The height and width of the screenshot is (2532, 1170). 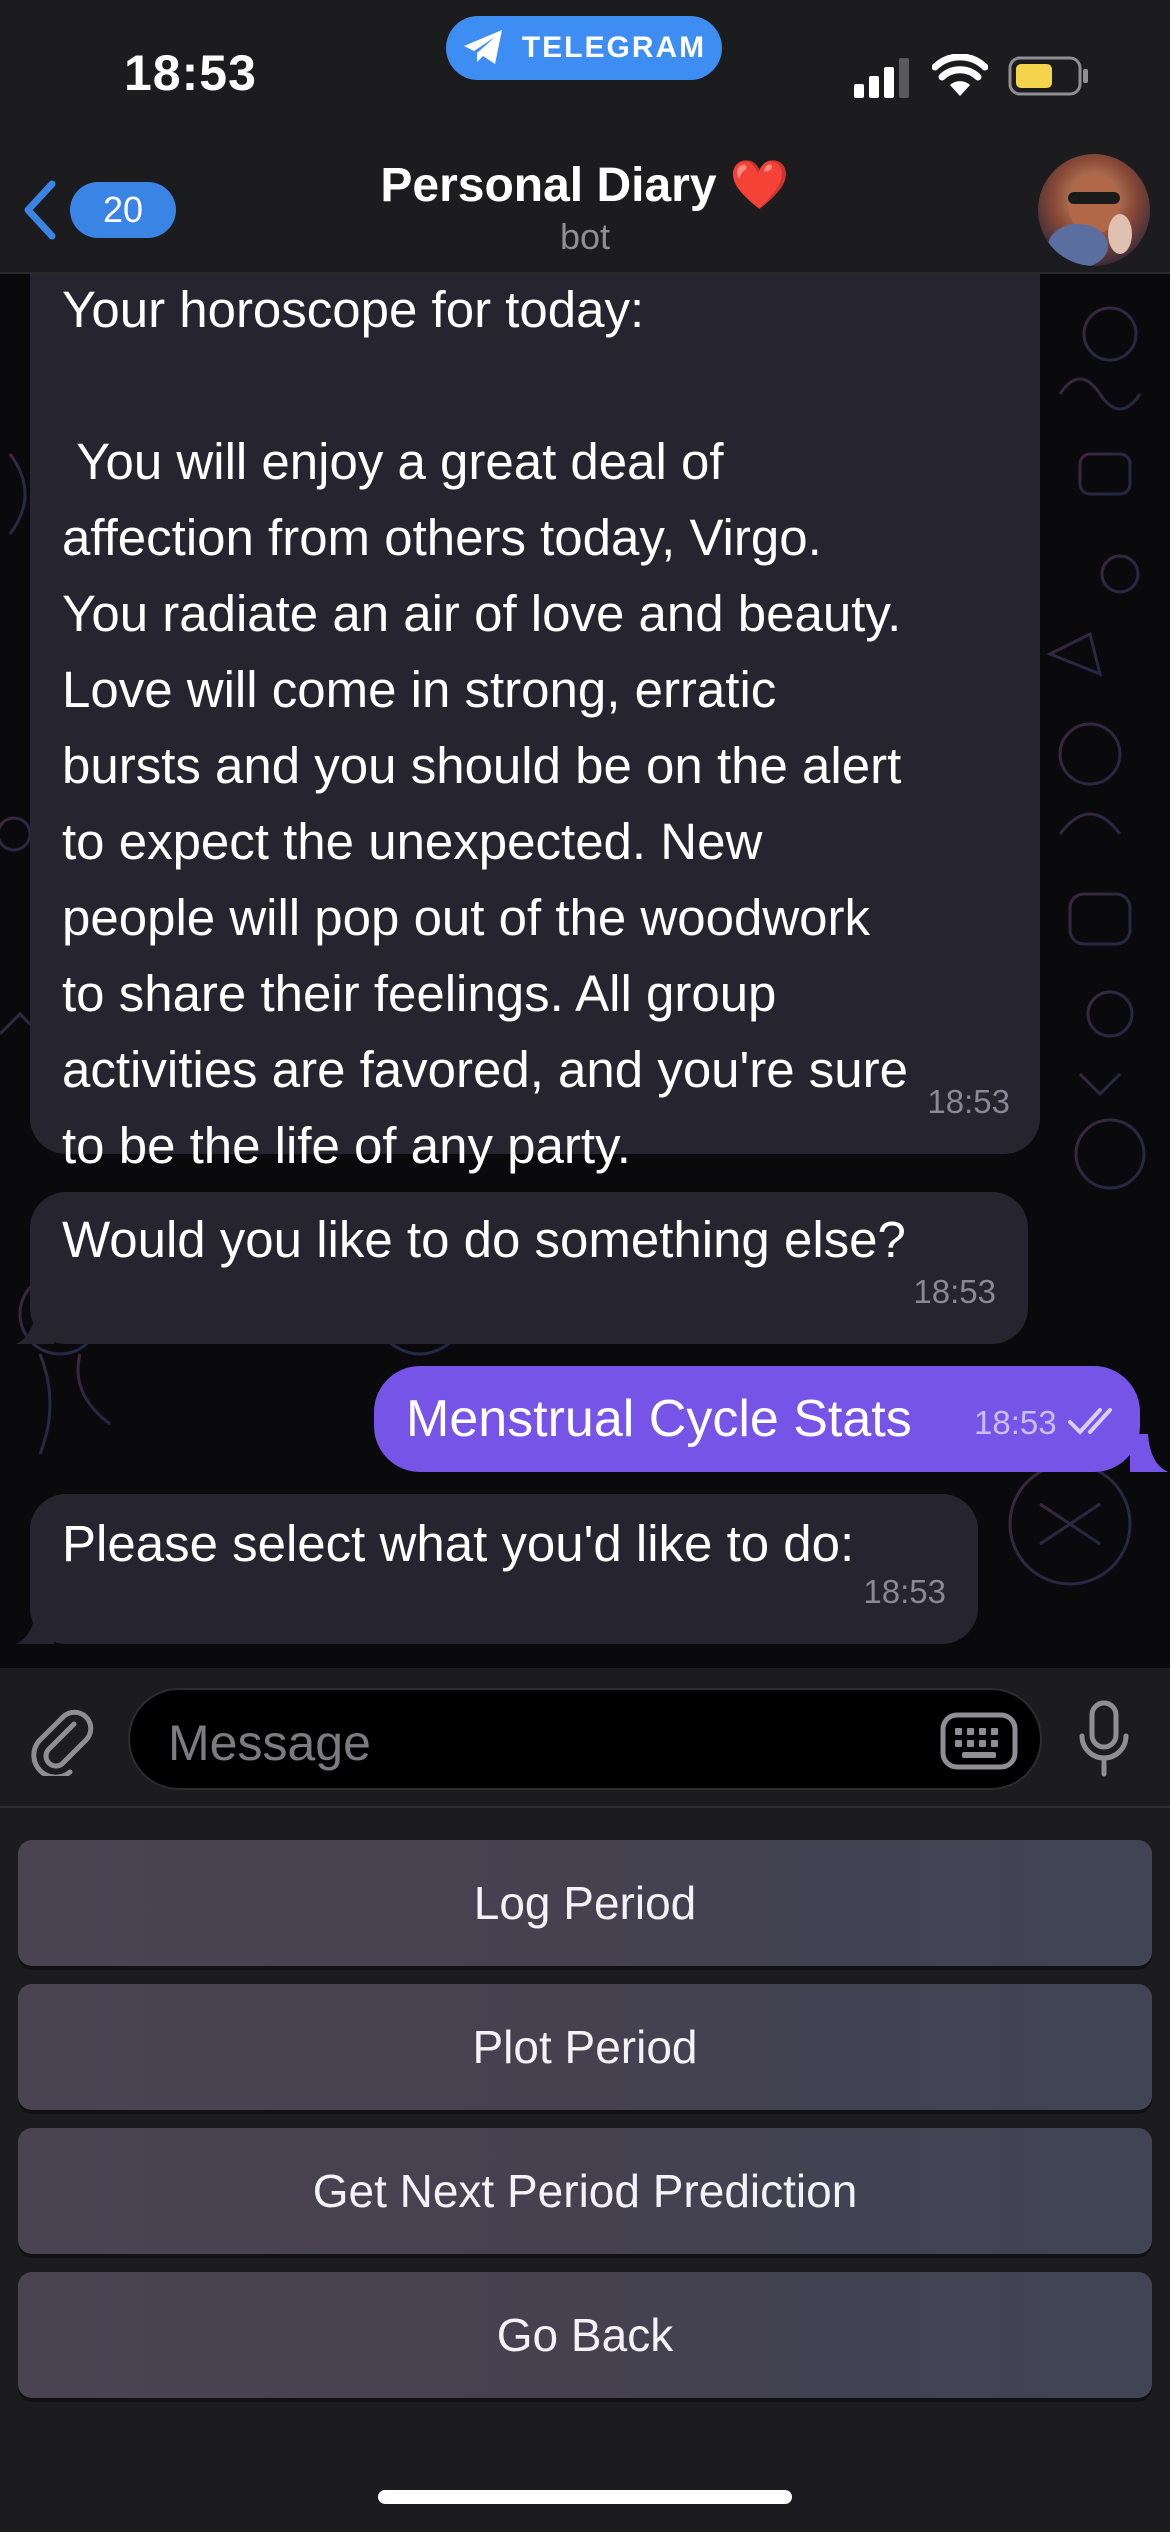 I want to click on wifi-icon, so click(x=960, y=75).